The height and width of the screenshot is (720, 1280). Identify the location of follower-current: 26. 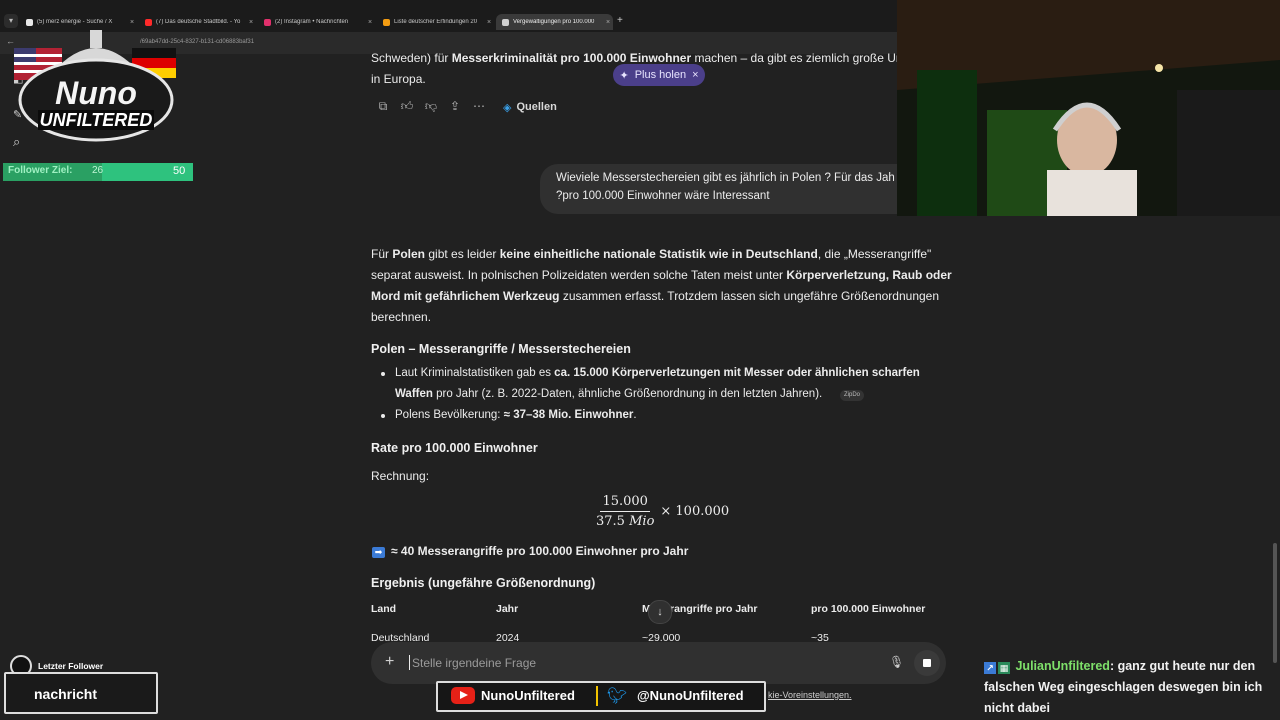
(98, 170).